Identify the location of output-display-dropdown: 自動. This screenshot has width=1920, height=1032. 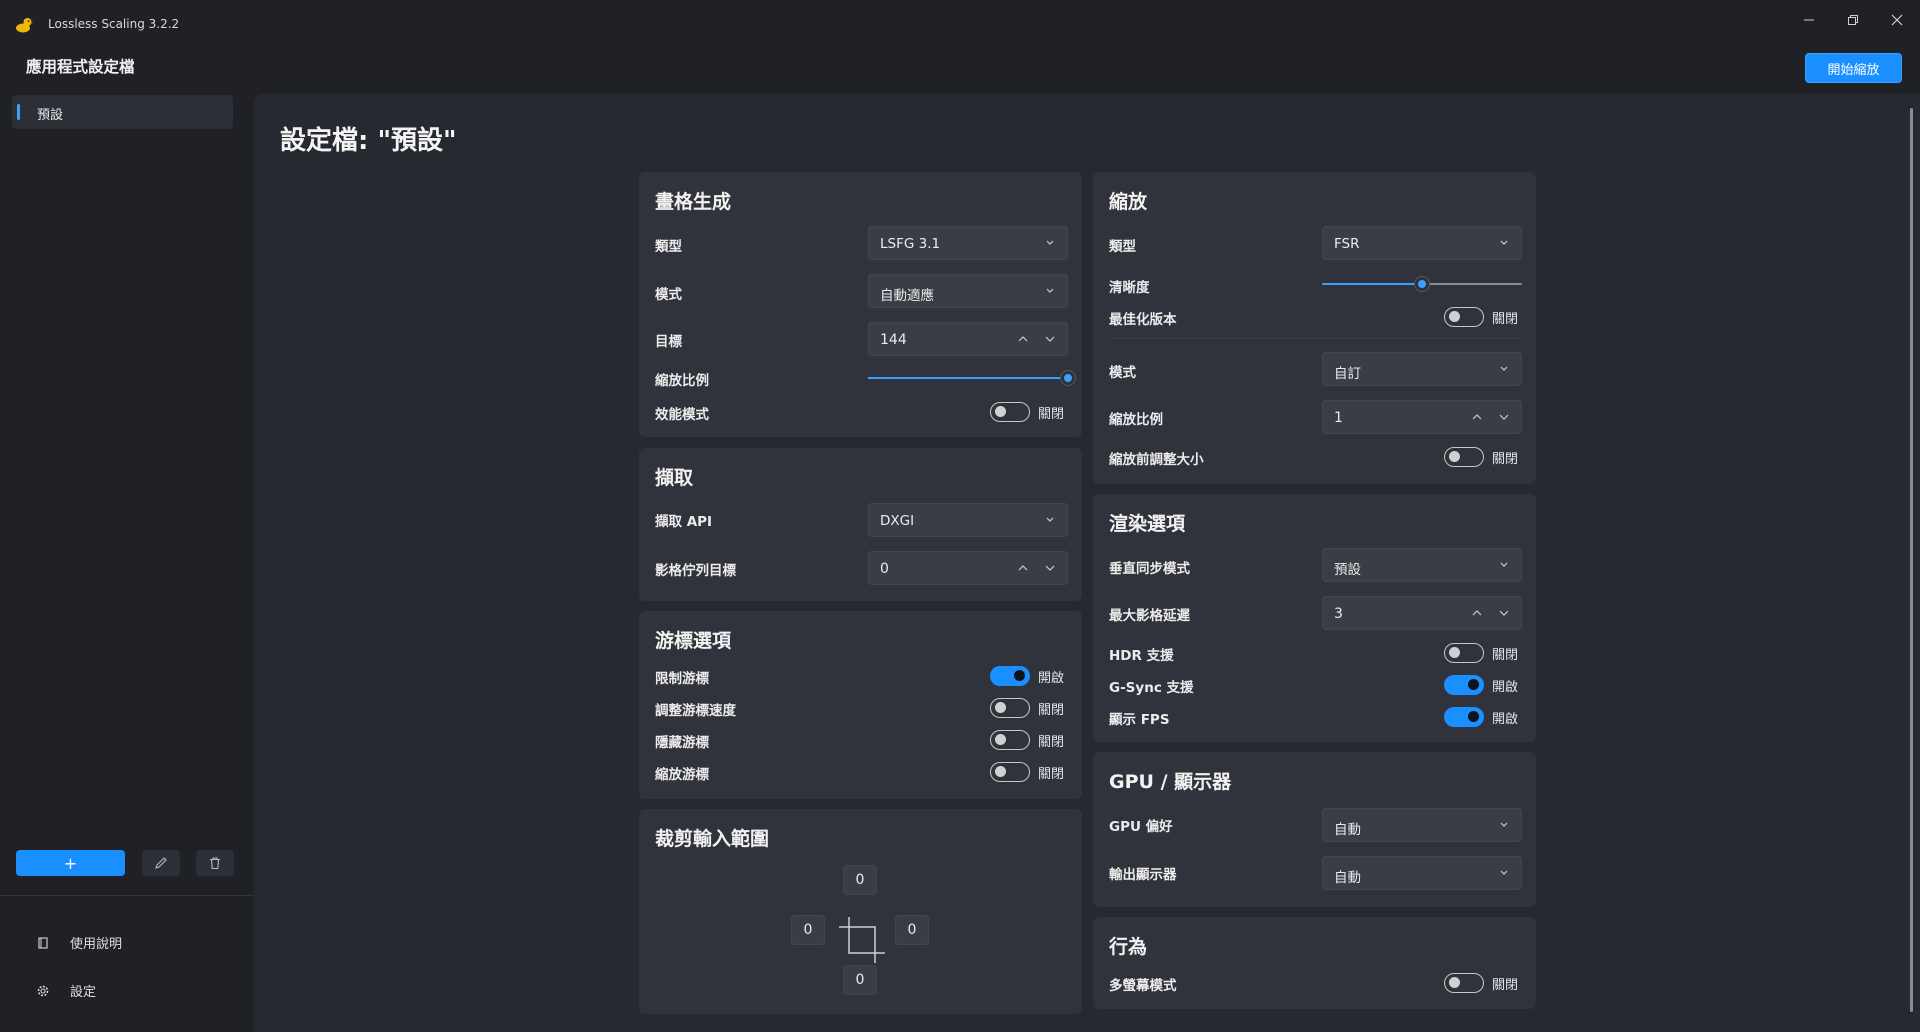
(1422, 873).